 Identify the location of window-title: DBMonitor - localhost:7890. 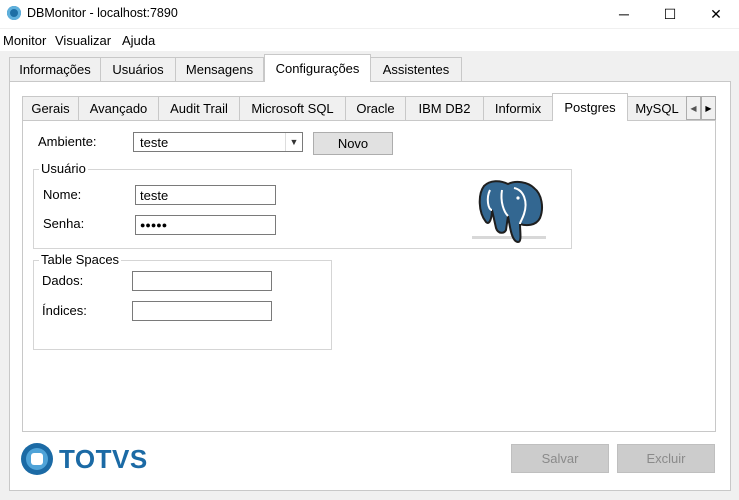
(102, 13).